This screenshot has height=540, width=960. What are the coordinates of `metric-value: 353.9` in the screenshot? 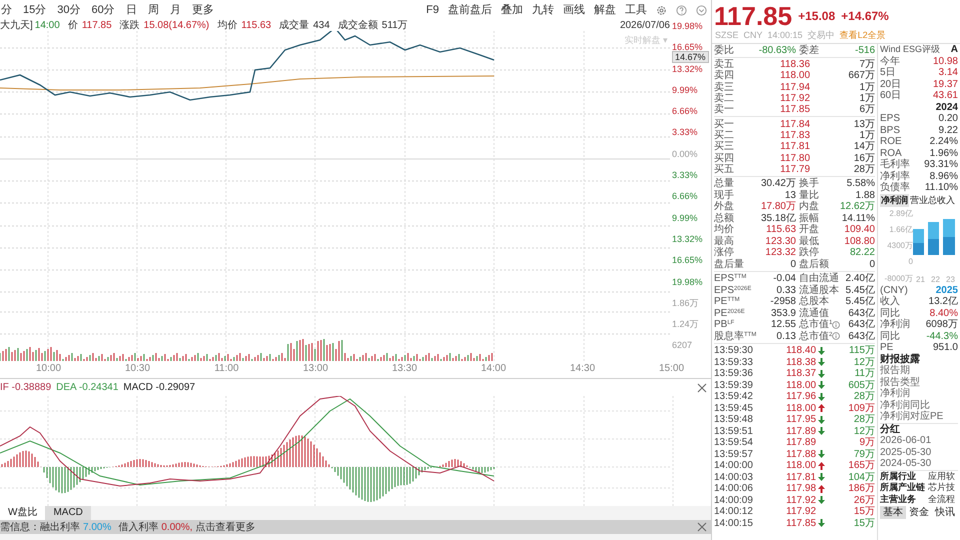 It's located at (783, 313).